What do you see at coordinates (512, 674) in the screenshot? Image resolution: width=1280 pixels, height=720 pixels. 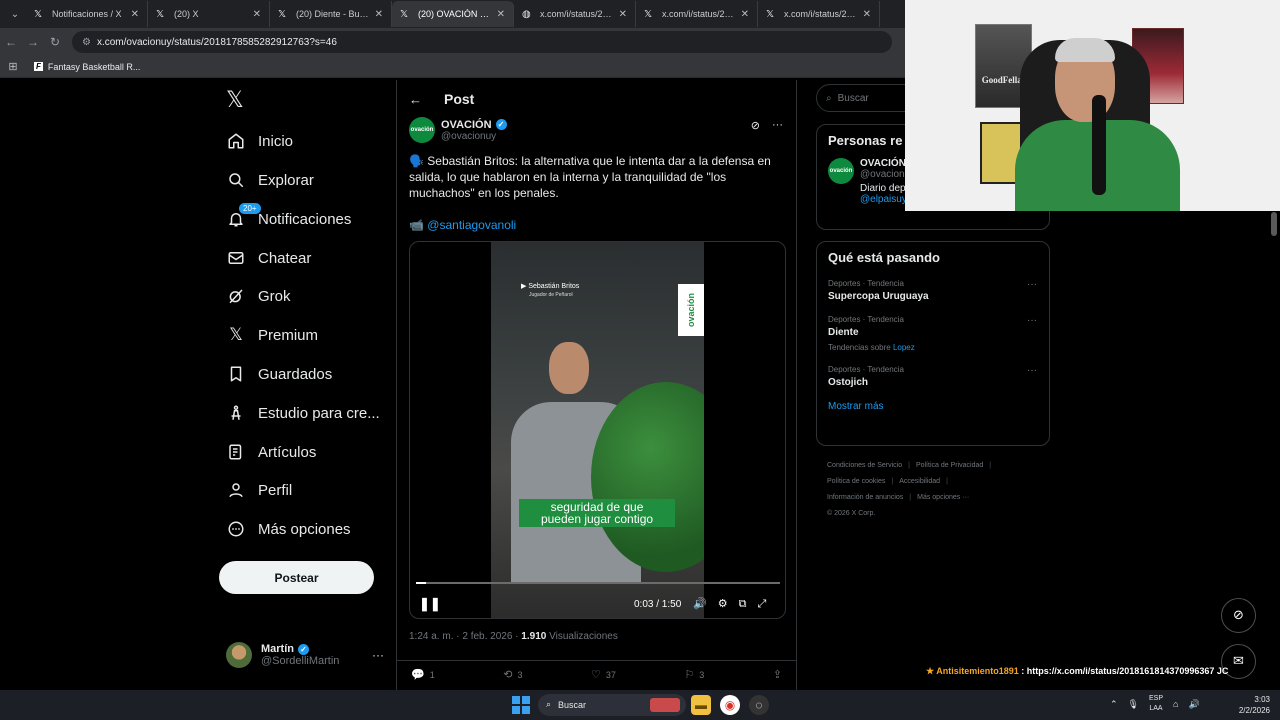 I see `repost-button: ⟲ 3` at bounding box center [512, 674].